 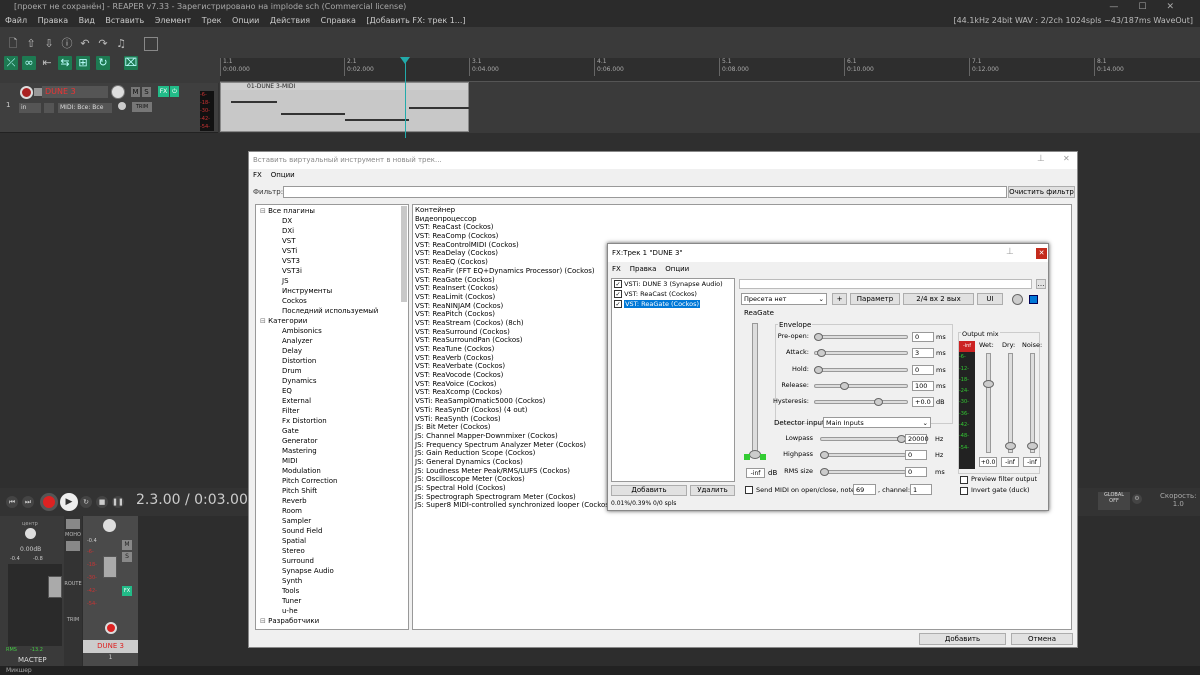 What do you see at coordinates (86, 502) in the screenshot?
I see `repeat-icon: ↻` at bounding box center [86, 502].